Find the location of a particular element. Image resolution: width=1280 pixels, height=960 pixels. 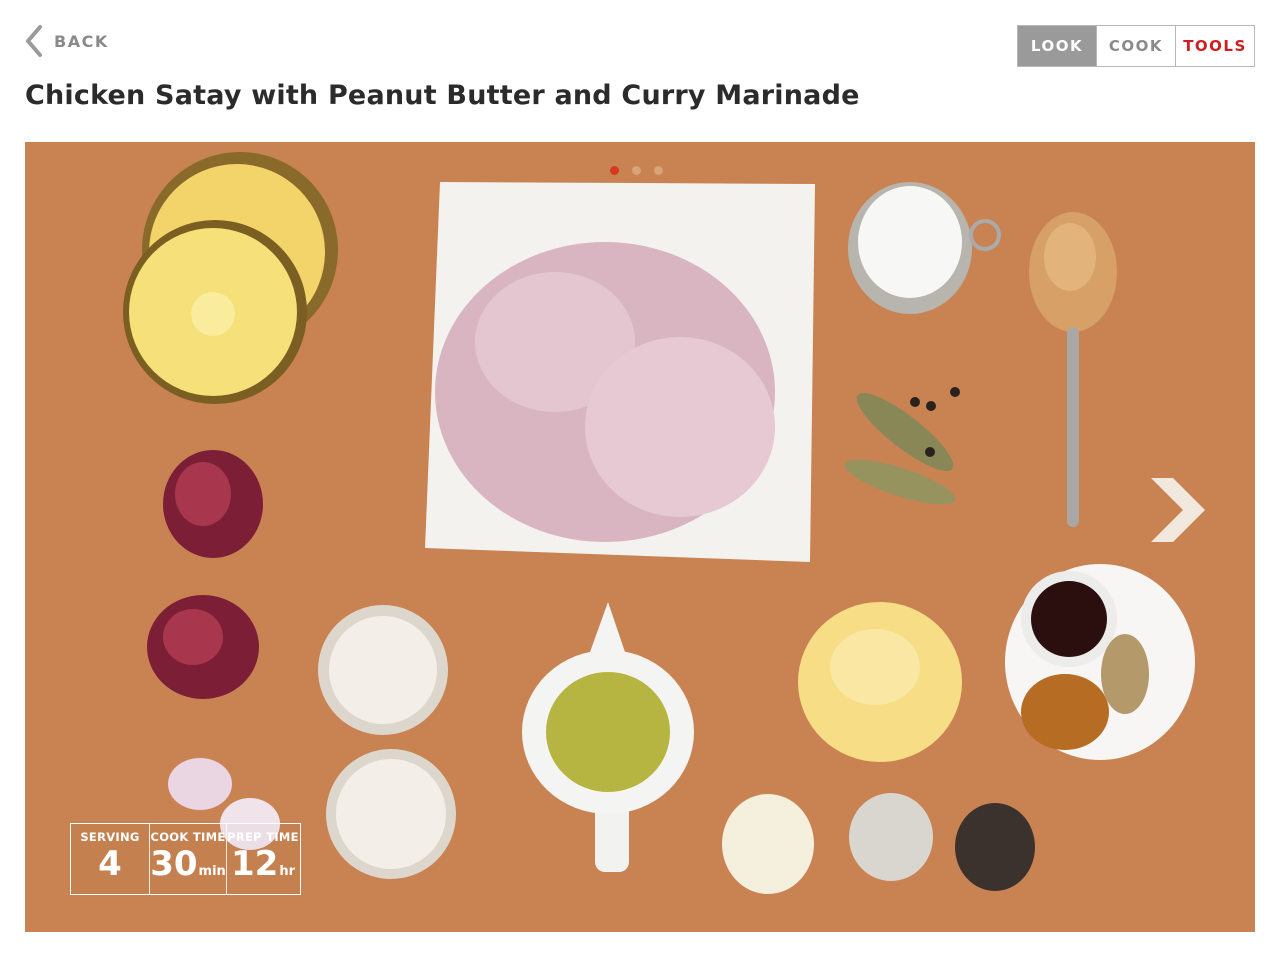

chevron-right-icon is located at coordinates (1178, 510).